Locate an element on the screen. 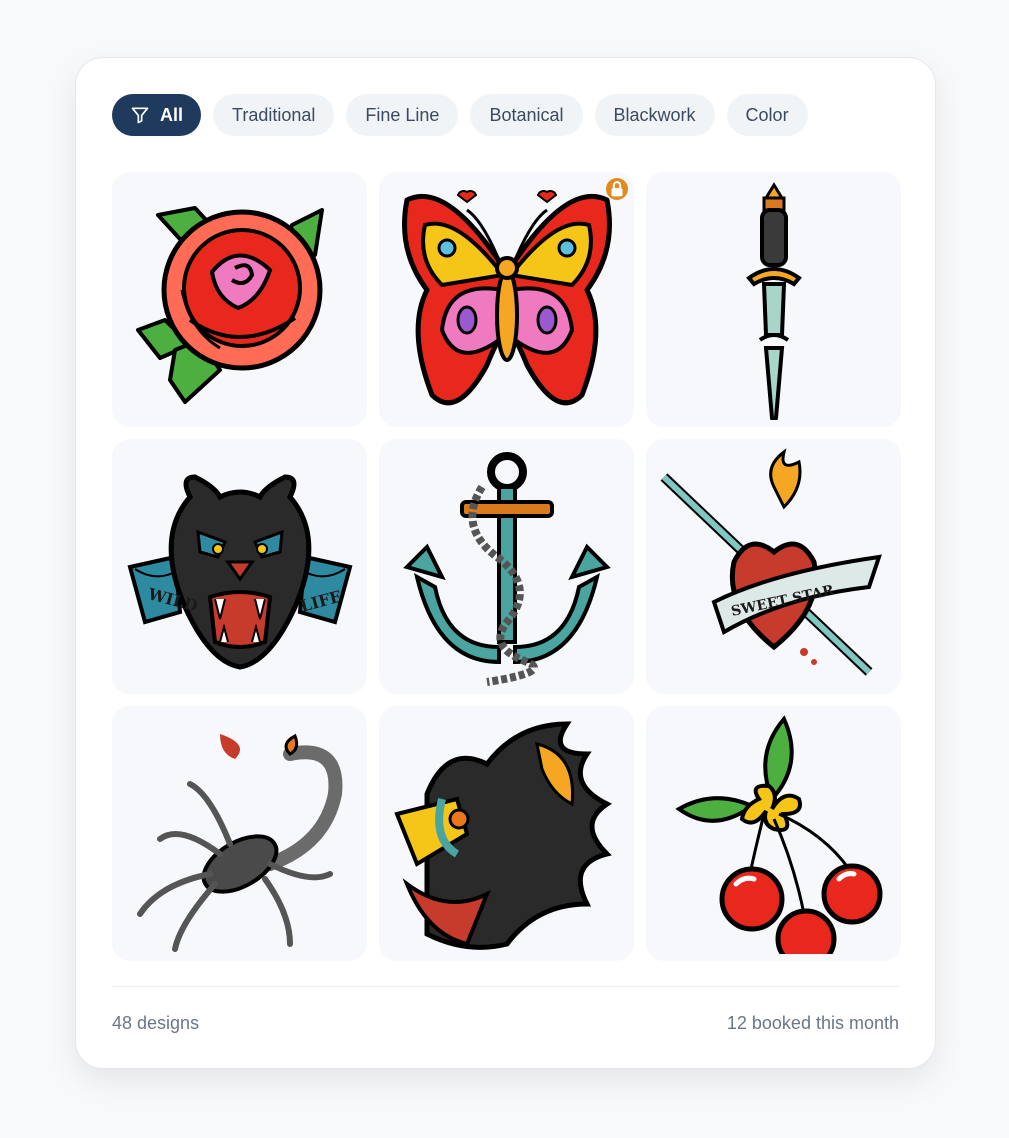 The height and width of the screenshot is (1138, 1009). design-tile-wolf is located at coordinates (506, 833).